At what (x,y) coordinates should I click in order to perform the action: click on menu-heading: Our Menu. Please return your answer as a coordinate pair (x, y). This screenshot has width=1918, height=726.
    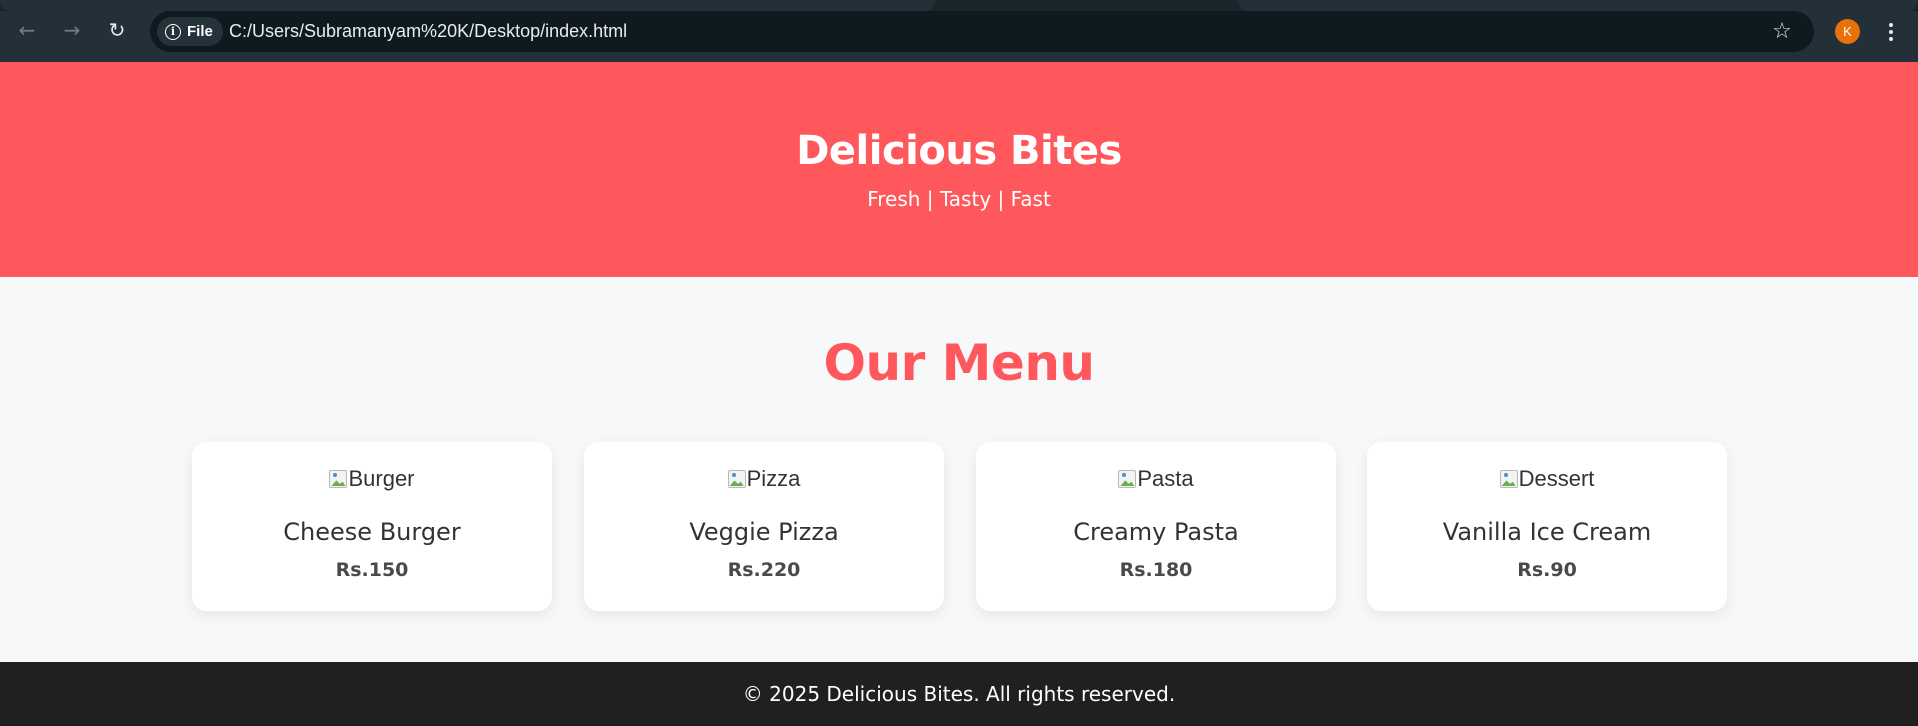
    Looking at the image, I should click on (959, 363).